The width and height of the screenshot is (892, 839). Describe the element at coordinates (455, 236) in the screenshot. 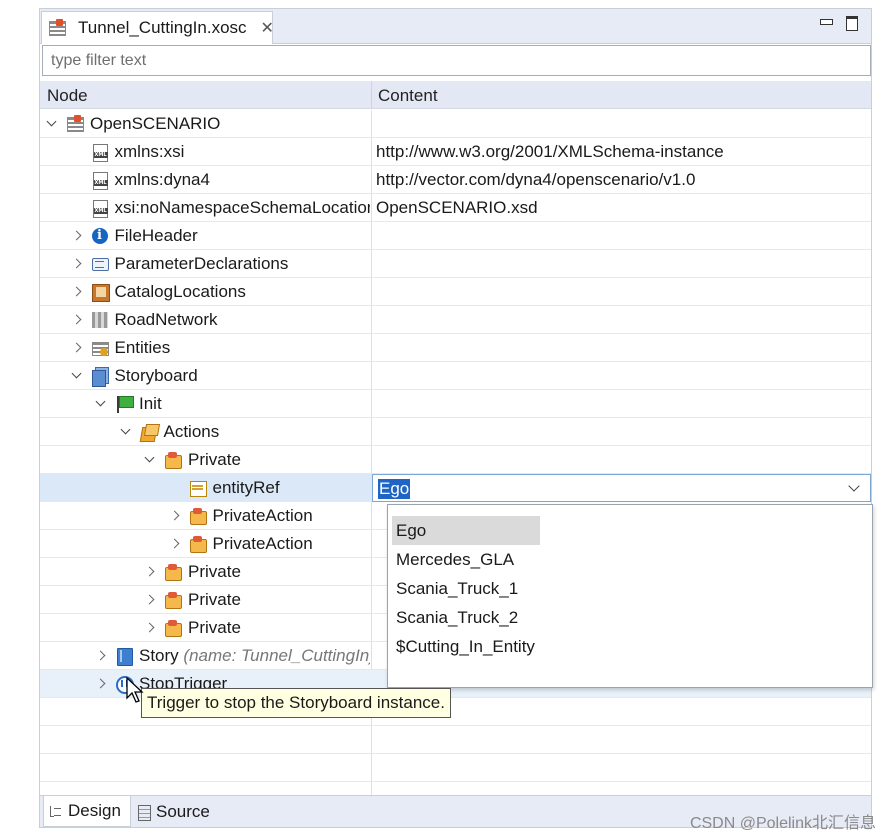

I see `tree-row: FileHeader` at that location.